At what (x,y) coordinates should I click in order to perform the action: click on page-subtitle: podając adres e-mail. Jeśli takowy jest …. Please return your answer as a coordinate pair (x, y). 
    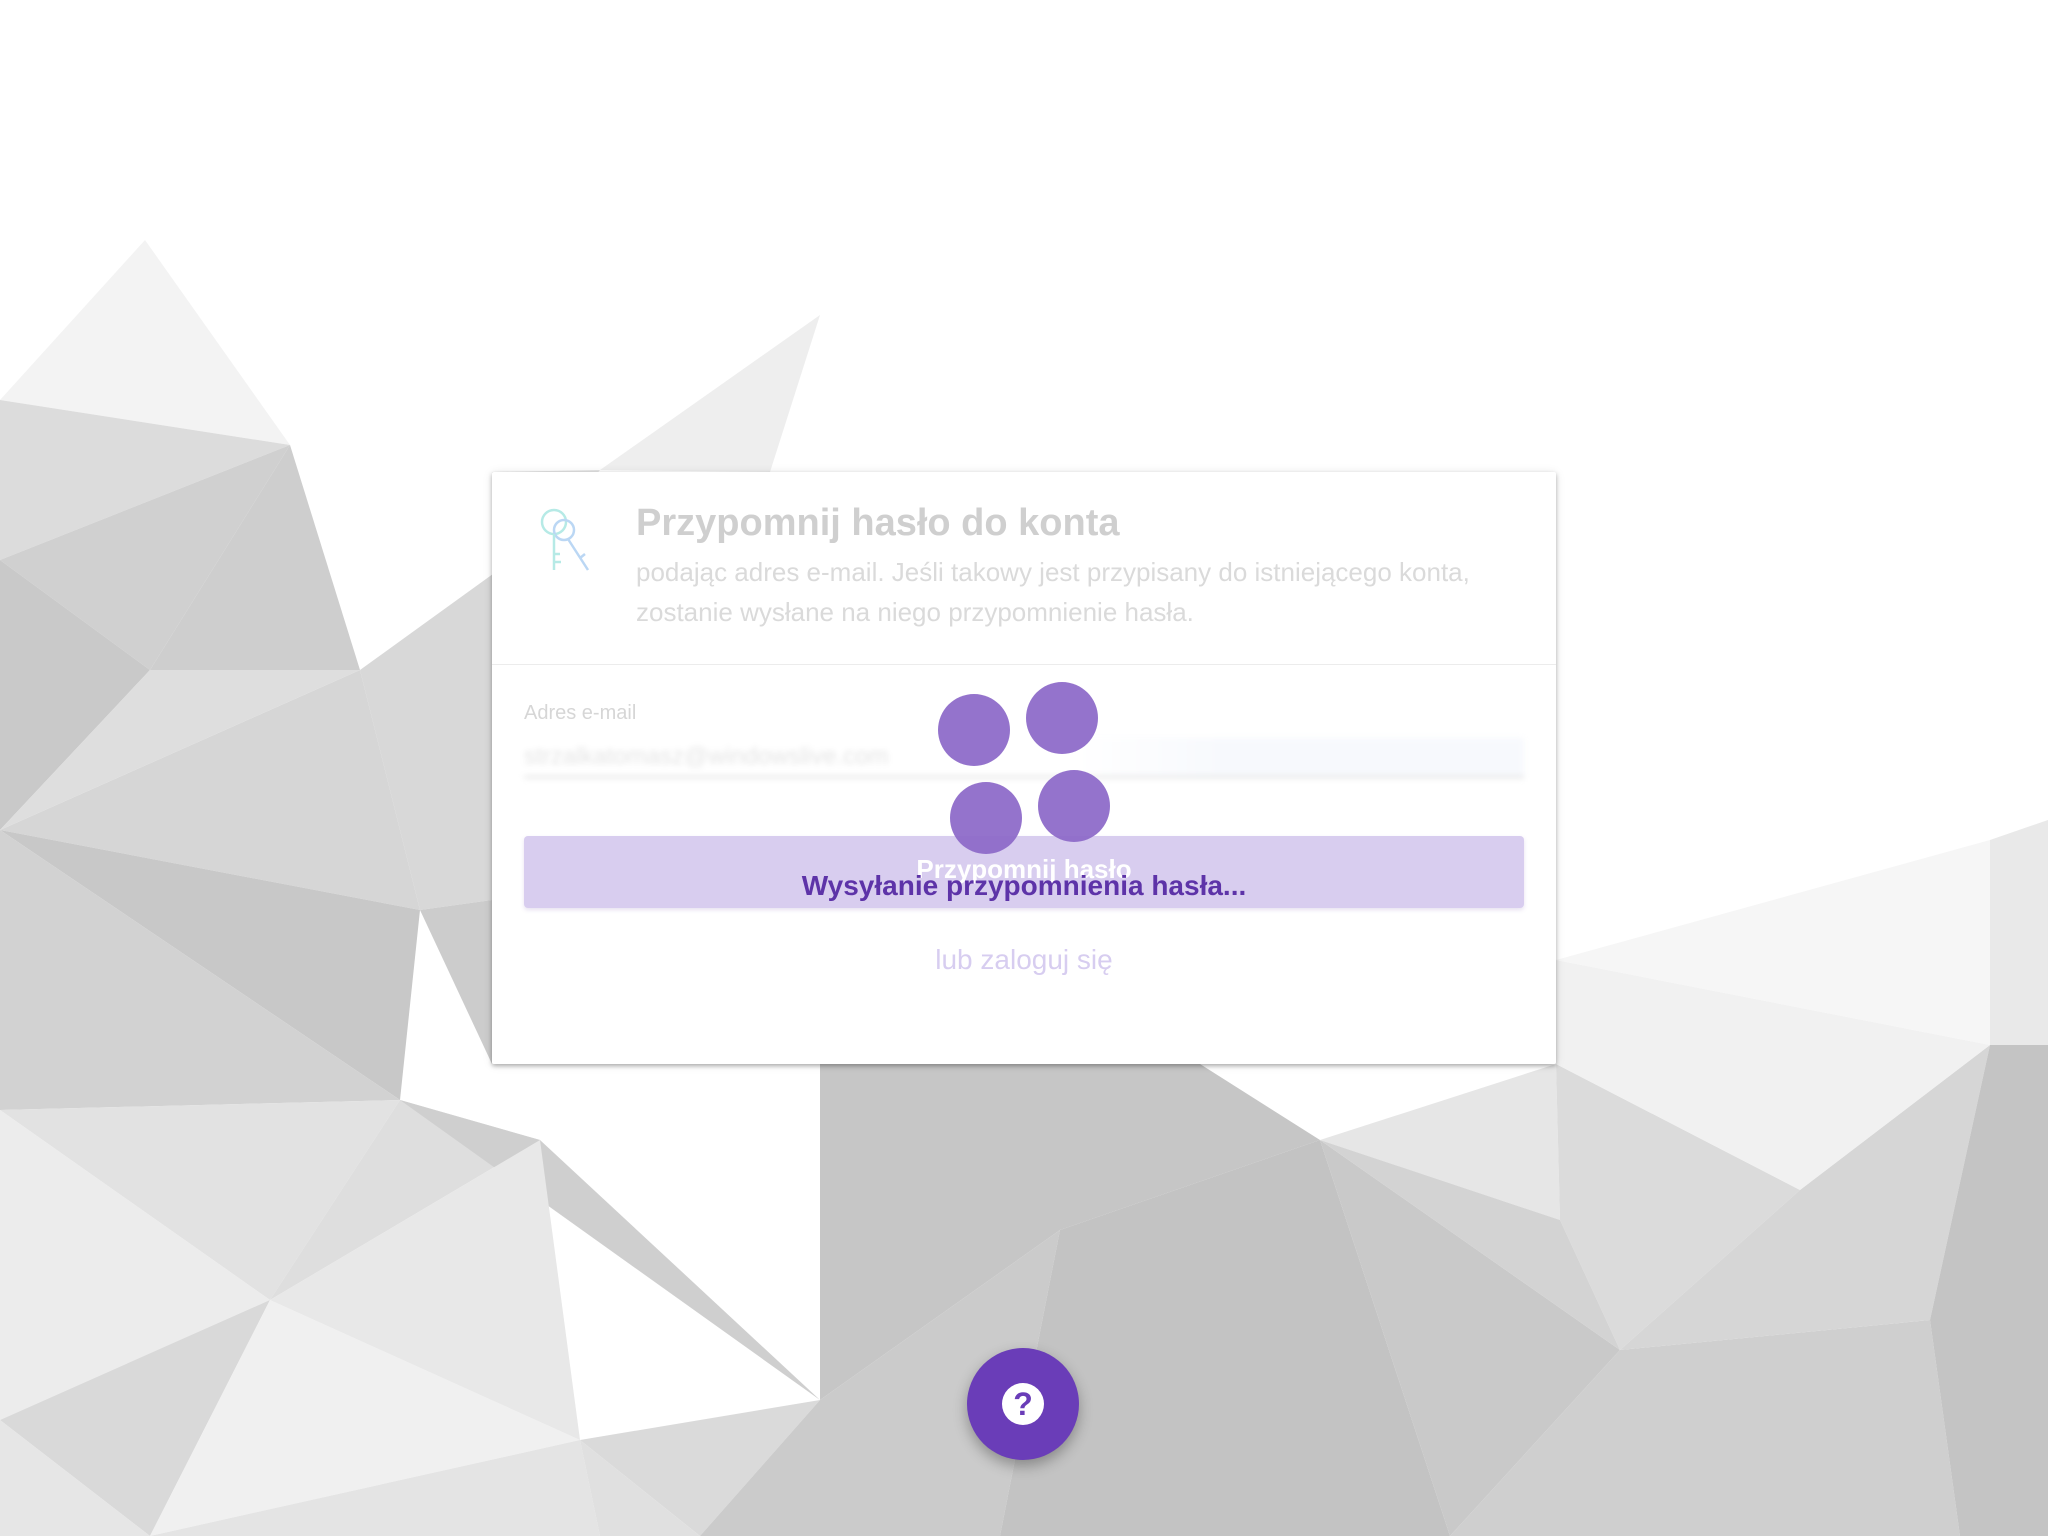
    Looking at the image, I should click on (1053, 592).